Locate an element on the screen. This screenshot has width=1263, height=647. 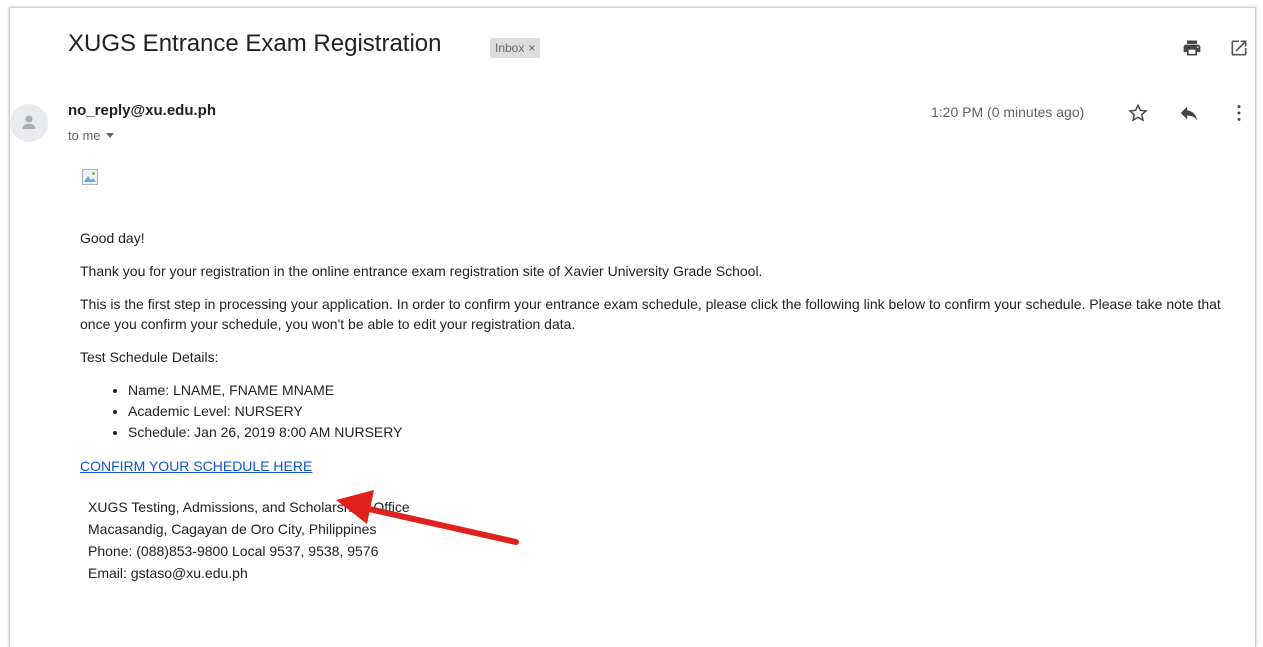
confirm-schedule-link: CONFIRM YOUR SCHEDULE HERE is located at coordinates (196, 466).